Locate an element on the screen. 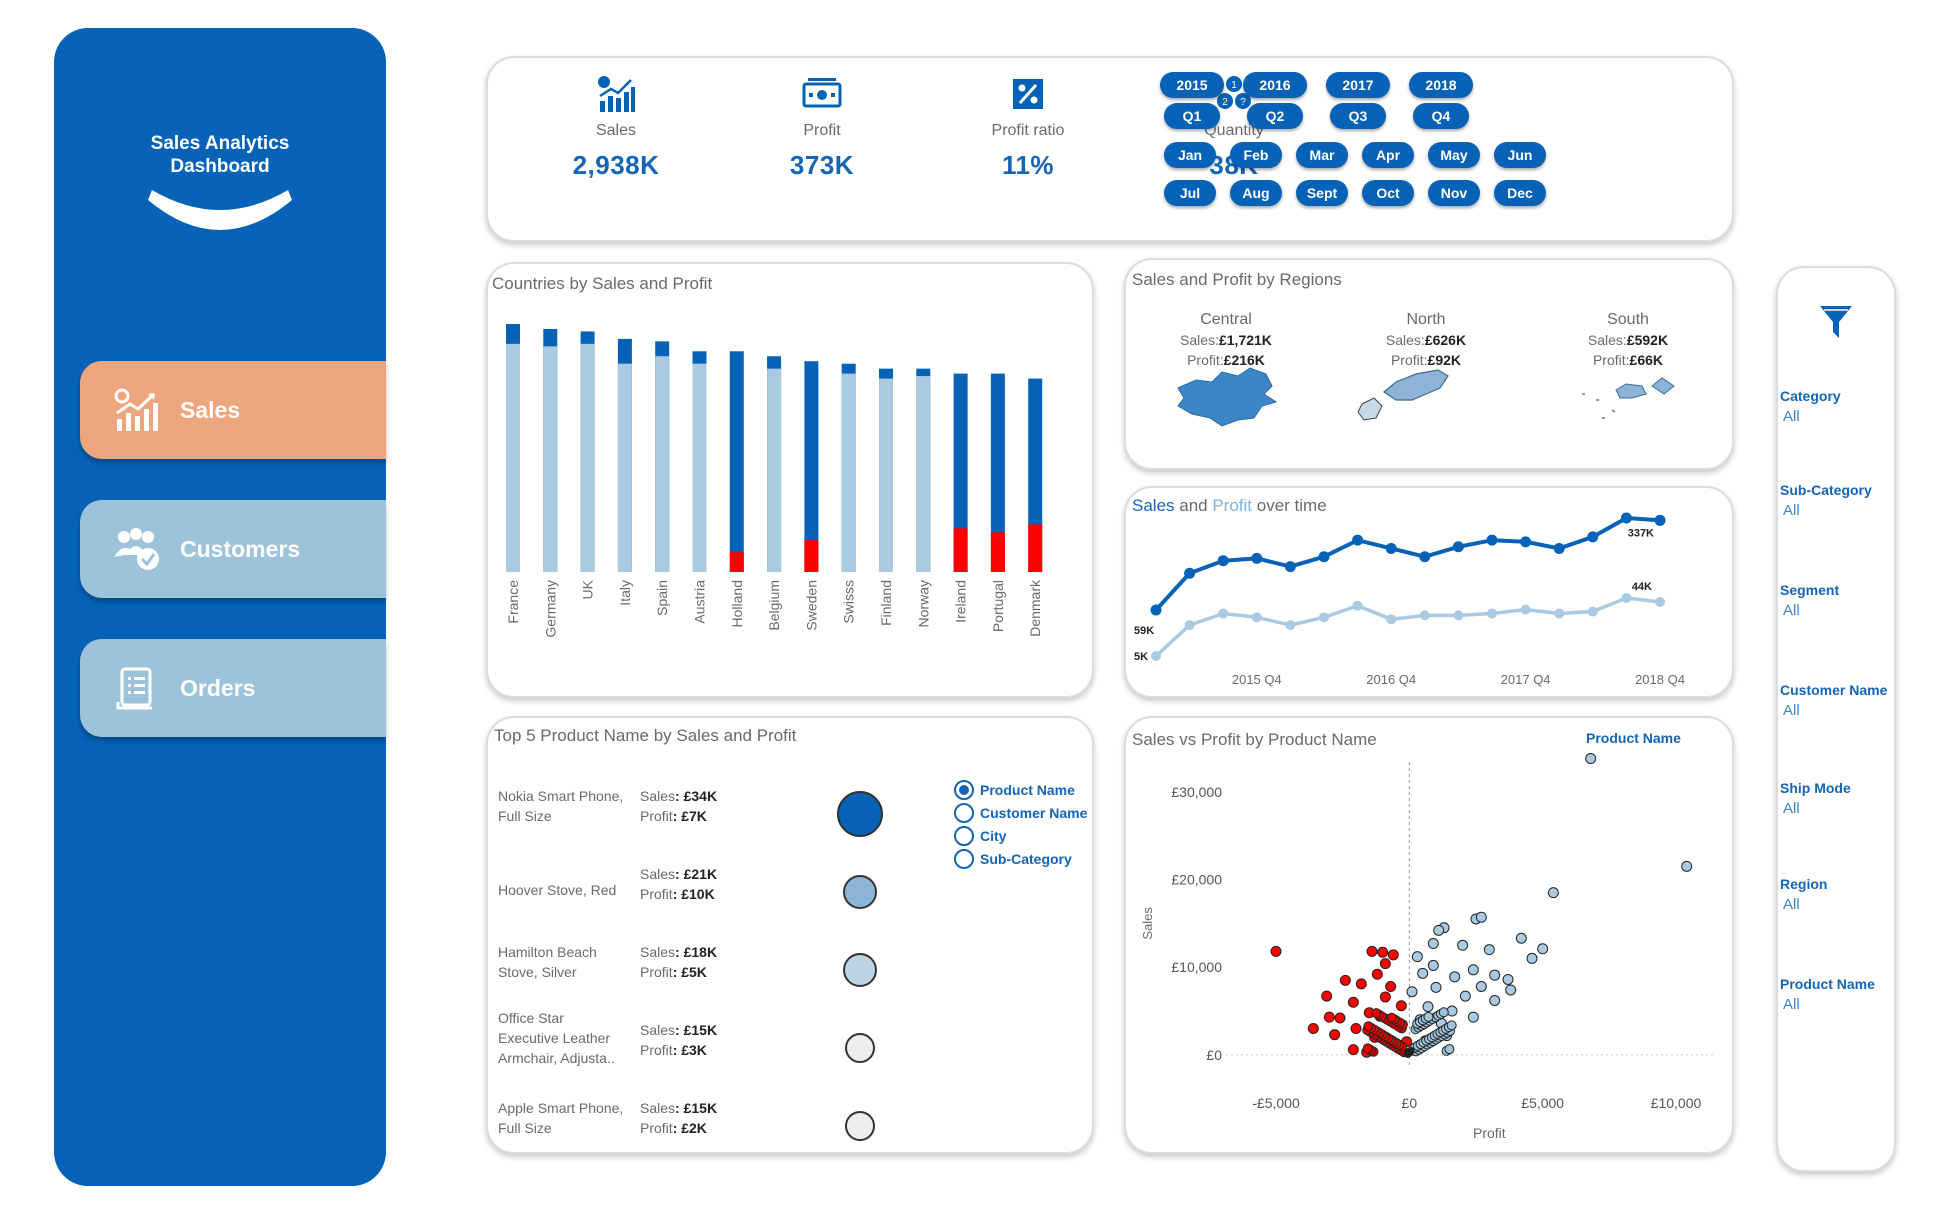 This screenshot has height=1214, width=1943. nav-customers-button: Customers is located at coordinates (233, 549).